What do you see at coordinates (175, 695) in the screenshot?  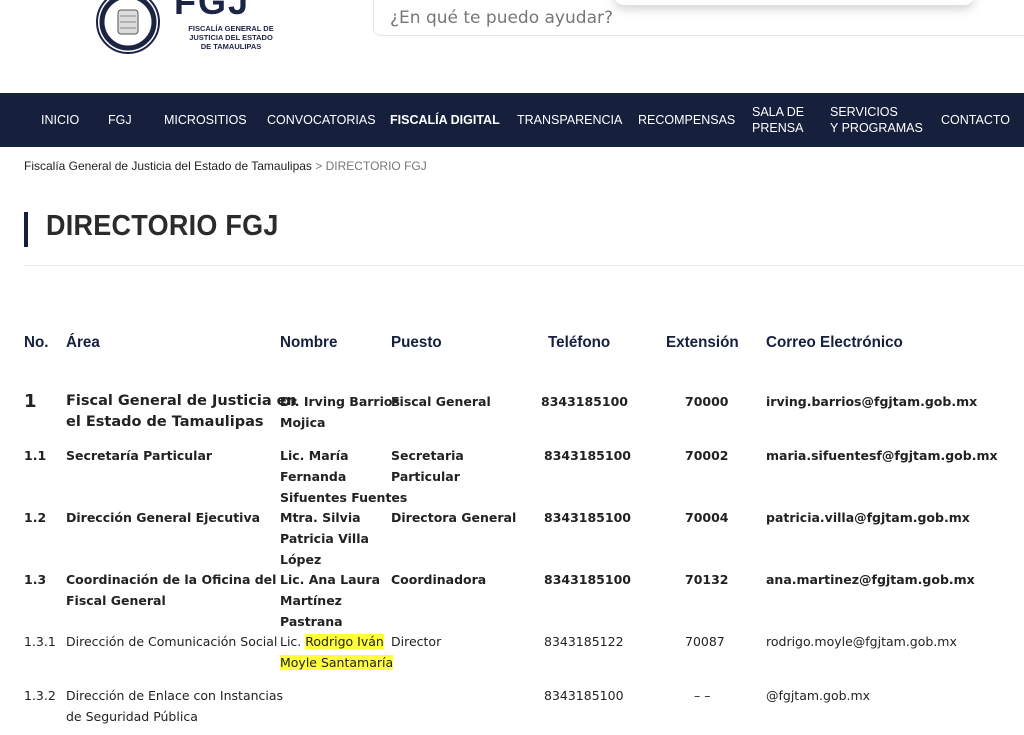 I see `area-line: Dirección de Enlace con Instancias` at bounding box center [175, 695].